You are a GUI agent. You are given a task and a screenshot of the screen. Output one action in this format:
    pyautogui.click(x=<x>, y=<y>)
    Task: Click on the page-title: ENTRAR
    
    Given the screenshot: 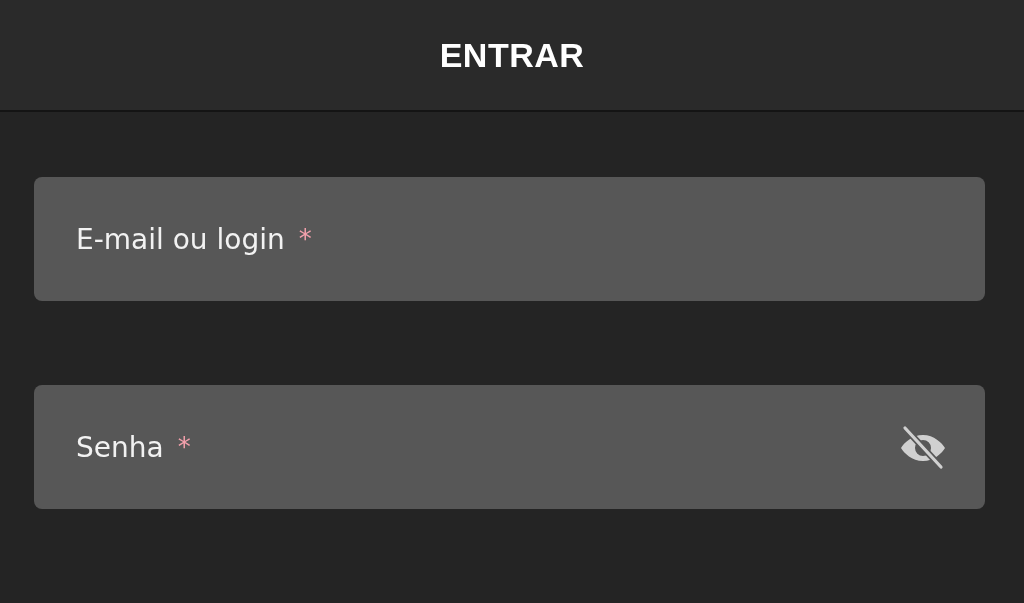 What is the action you would take?
    pyautogui.click(x=512, y=55)
    